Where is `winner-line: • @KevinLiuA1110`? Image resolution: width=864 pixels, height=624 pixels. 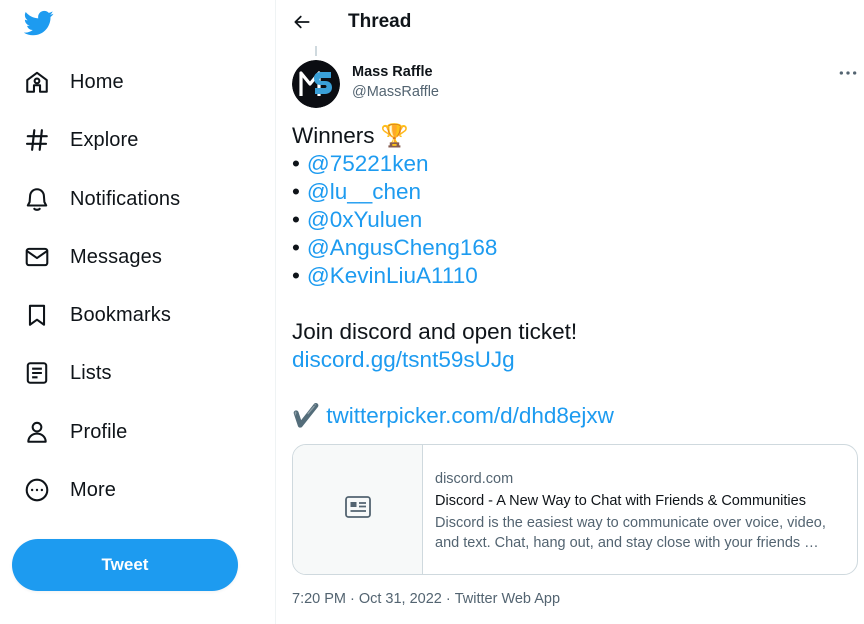
winner-line: • @KevinLiuA1110 is located at coordinates (572, 276).